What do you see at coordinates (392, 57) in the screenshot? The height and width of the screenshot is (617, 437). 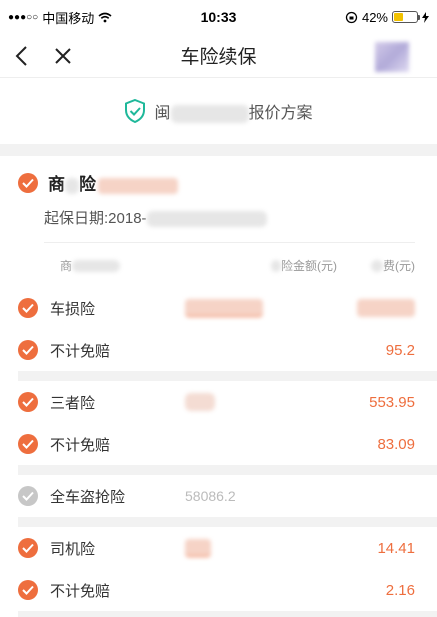 I see `avatar` at bounding box center [392, 57].